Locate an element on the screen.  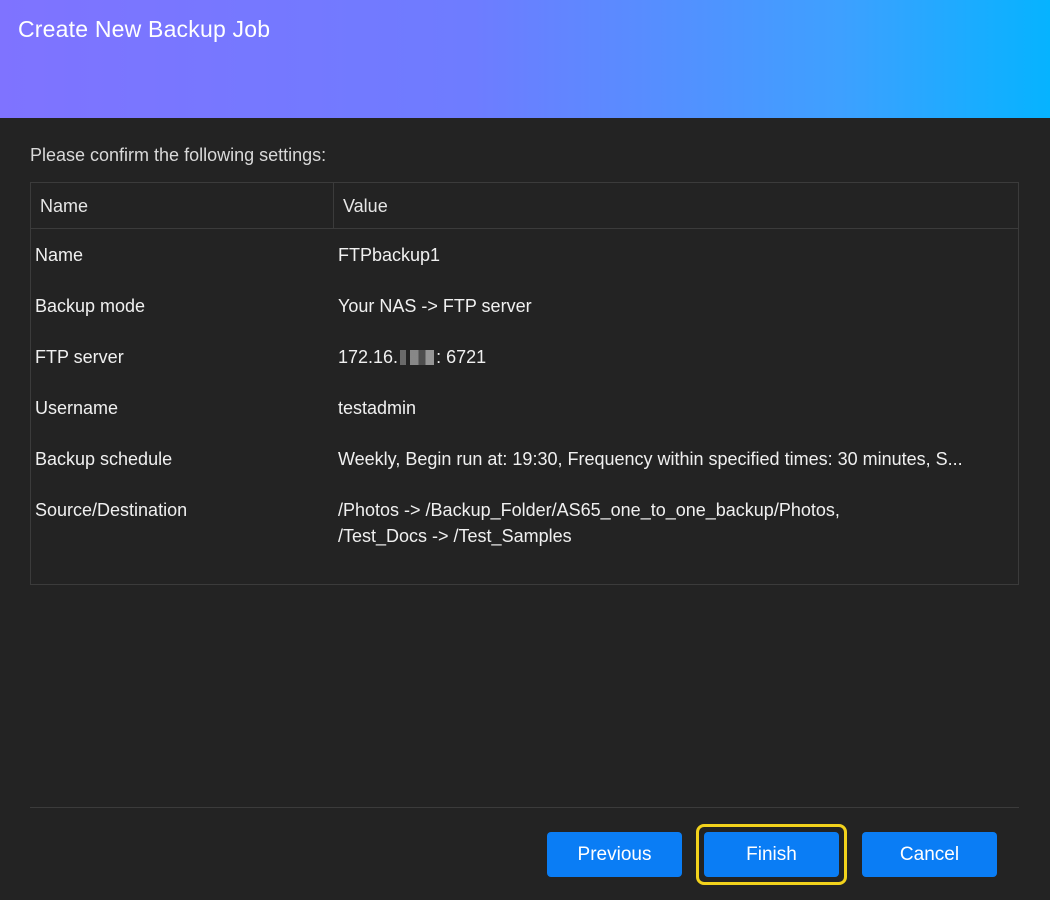
row-value: FTPbackup1 is located at coordinates (389, 255).